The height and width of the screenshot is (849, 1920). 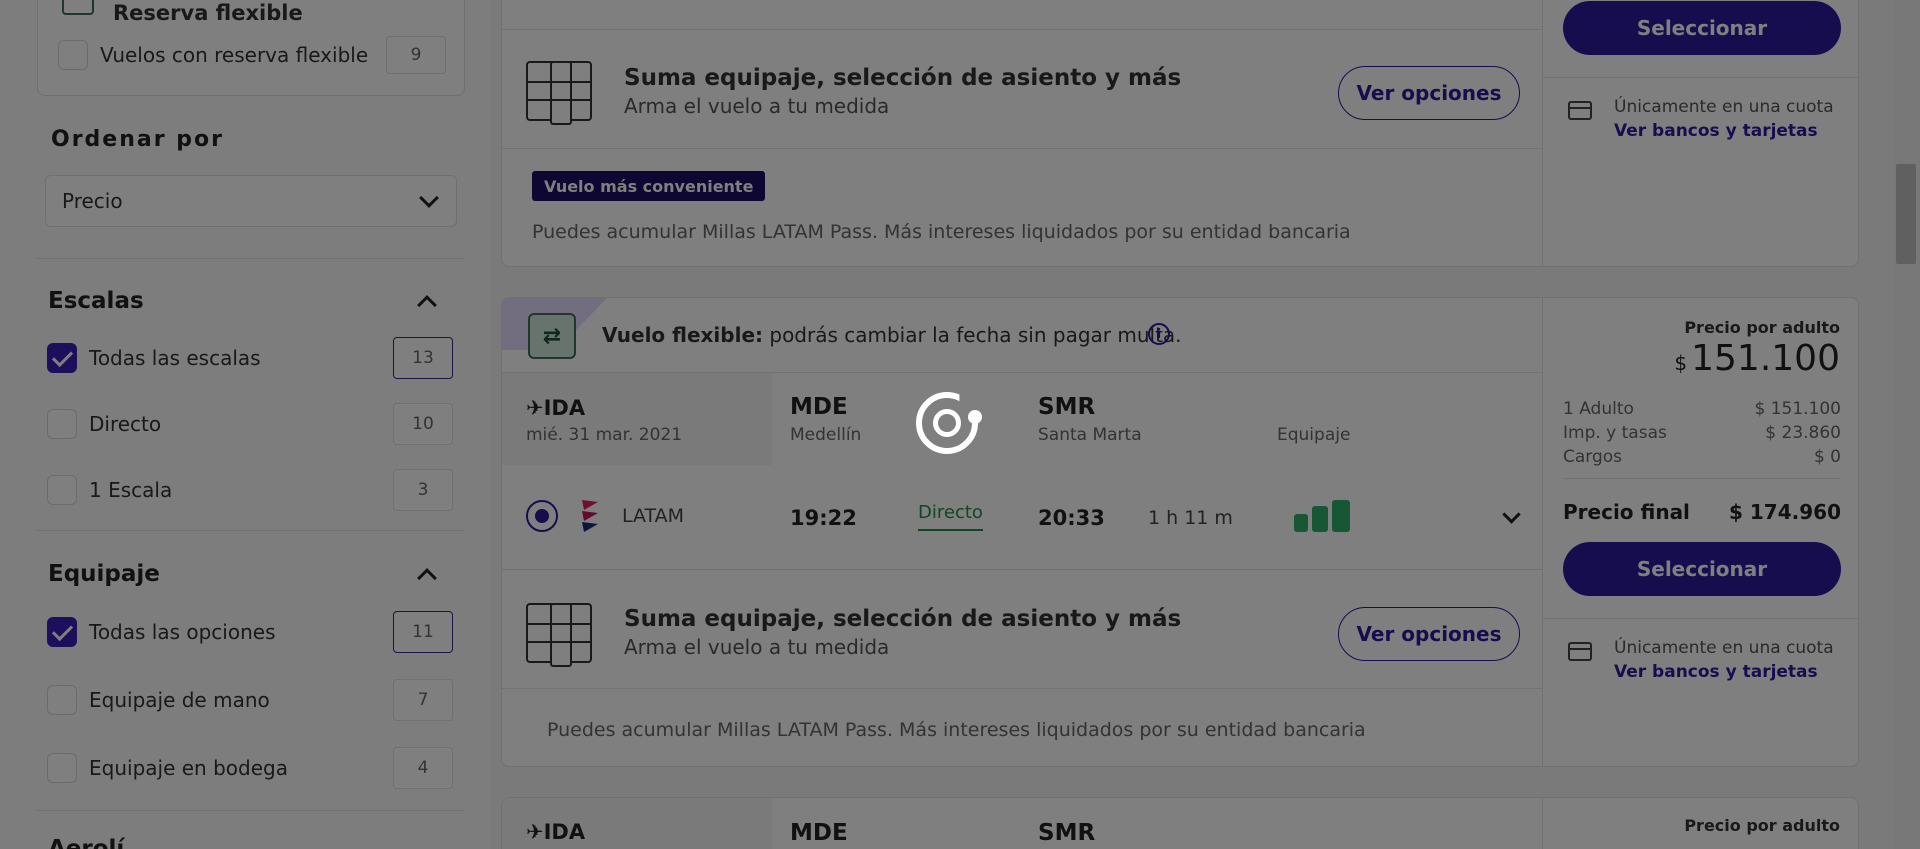 I want to click on loading-spinner-icon, so click(x=949, y=425).